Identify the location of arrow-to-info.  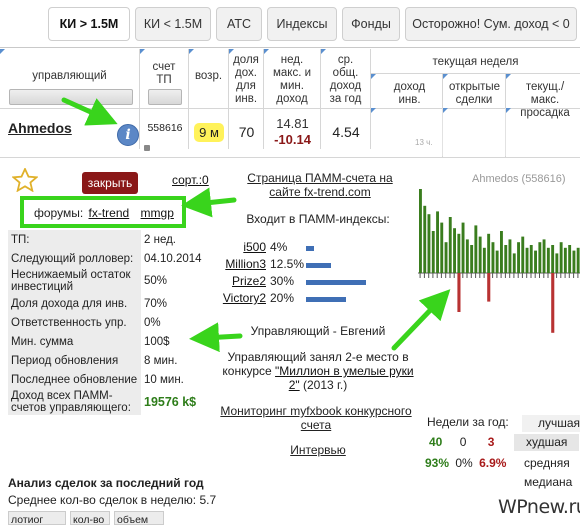
(89, 111).